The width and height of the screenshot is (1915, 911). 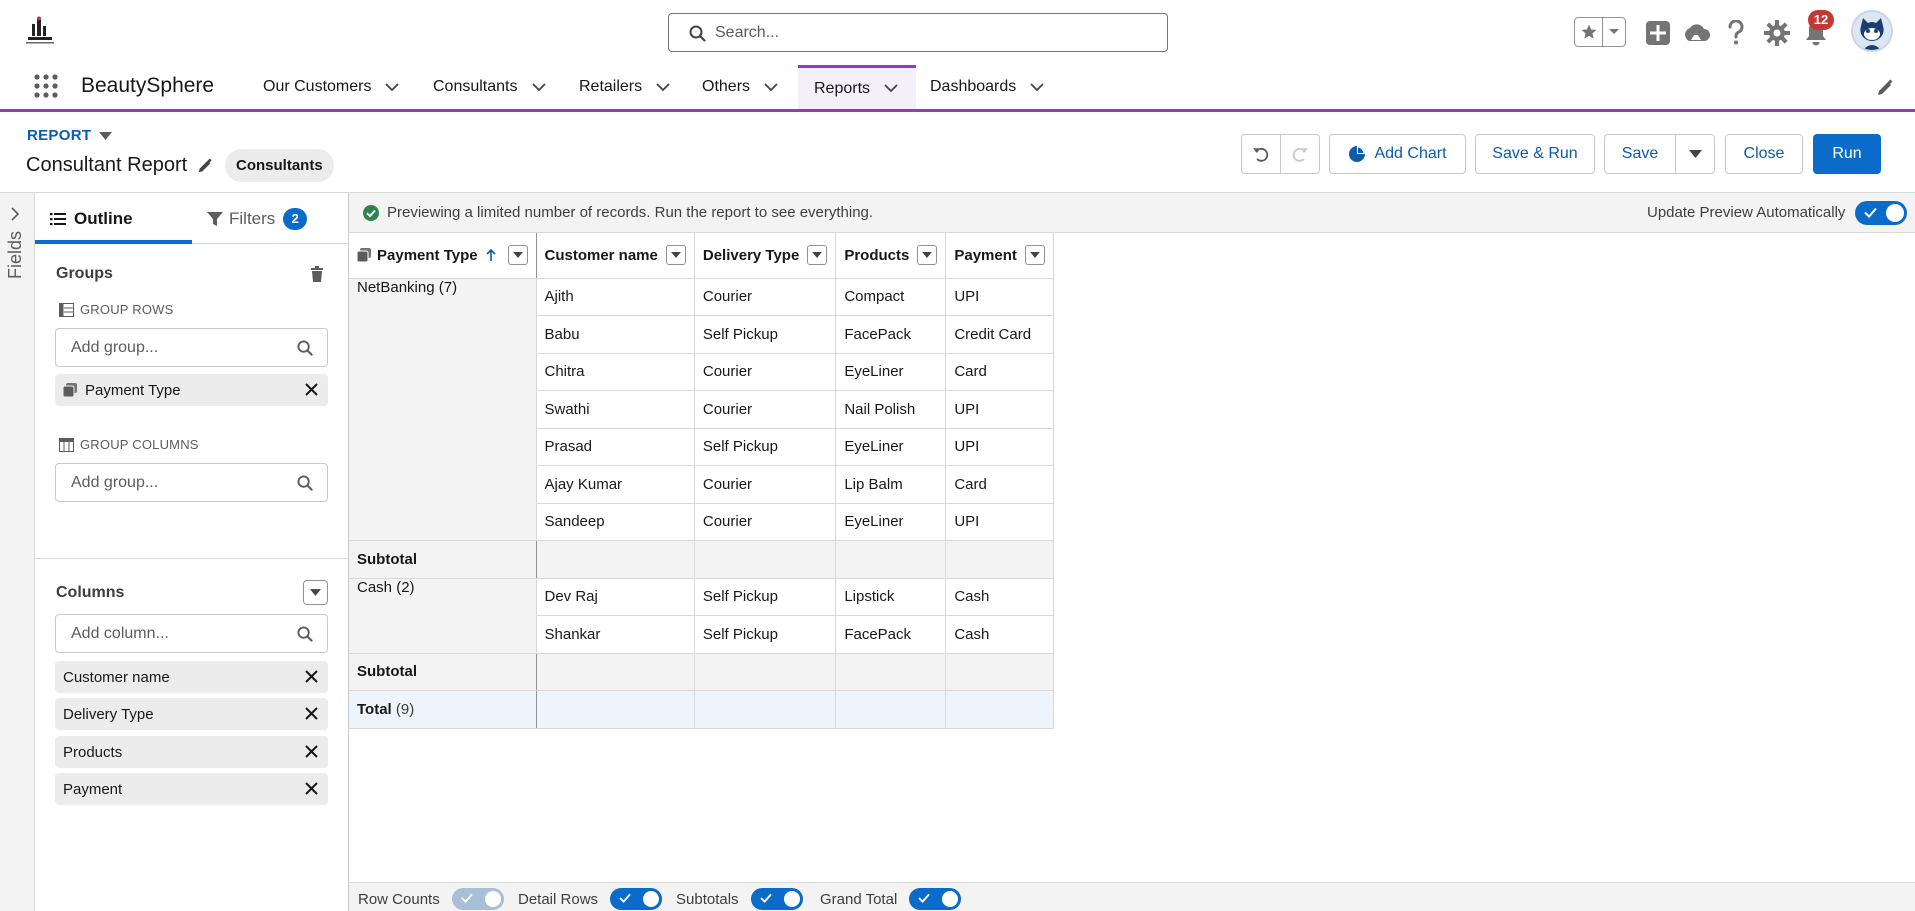 What do you see at coordinates (491, 255) in the screenshot?
I see `sort-ascending-icon` at bounding box center [491, 255].